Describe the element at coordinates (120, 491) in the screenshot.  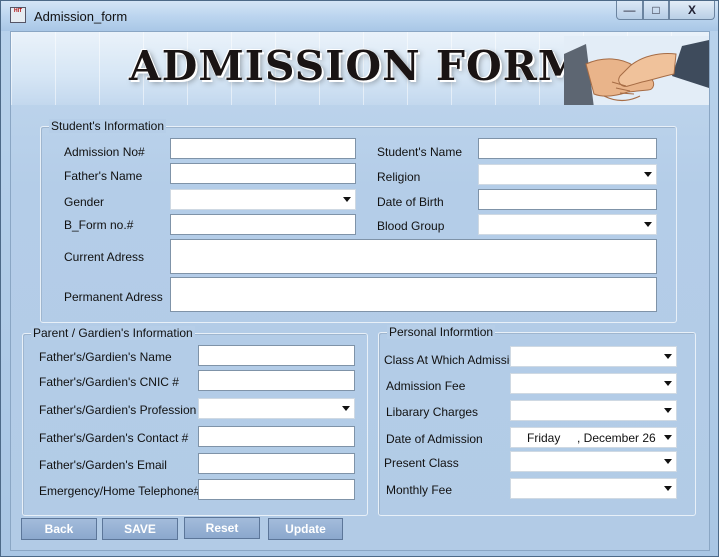
I see `emergency-telephone-label: Emergency/Home Telephone#` at that location.